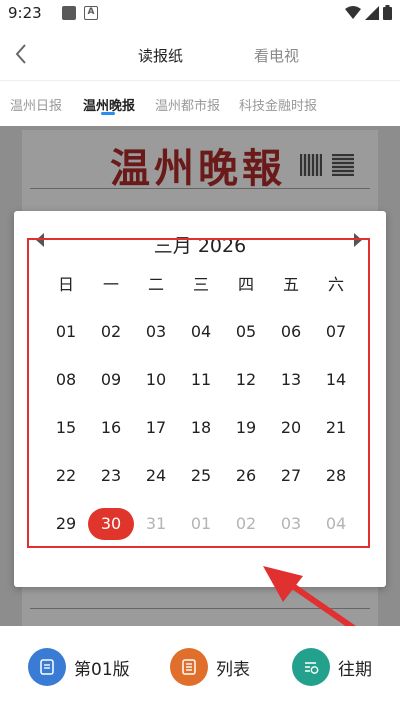  Describe the element at coordinates (25, 13) in the screenshot. I see `status-time: 9:23` at that location.